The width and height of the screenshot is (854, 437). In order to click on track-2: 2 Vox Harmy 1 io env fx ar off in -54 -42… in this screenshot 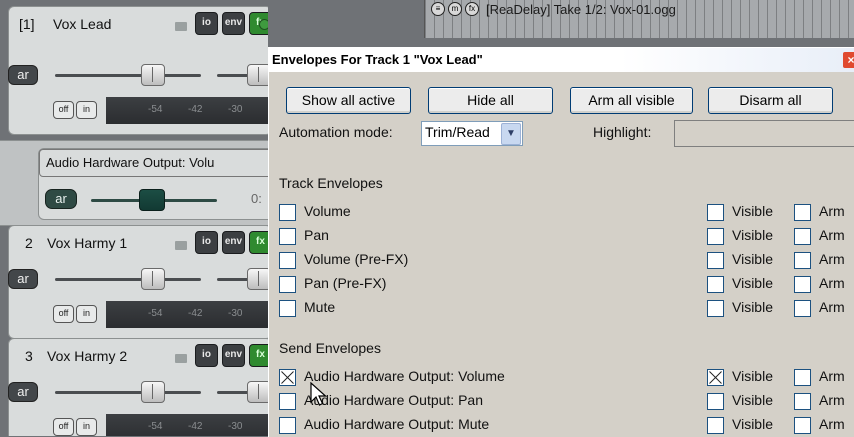, I will do `click(138, 282)`.